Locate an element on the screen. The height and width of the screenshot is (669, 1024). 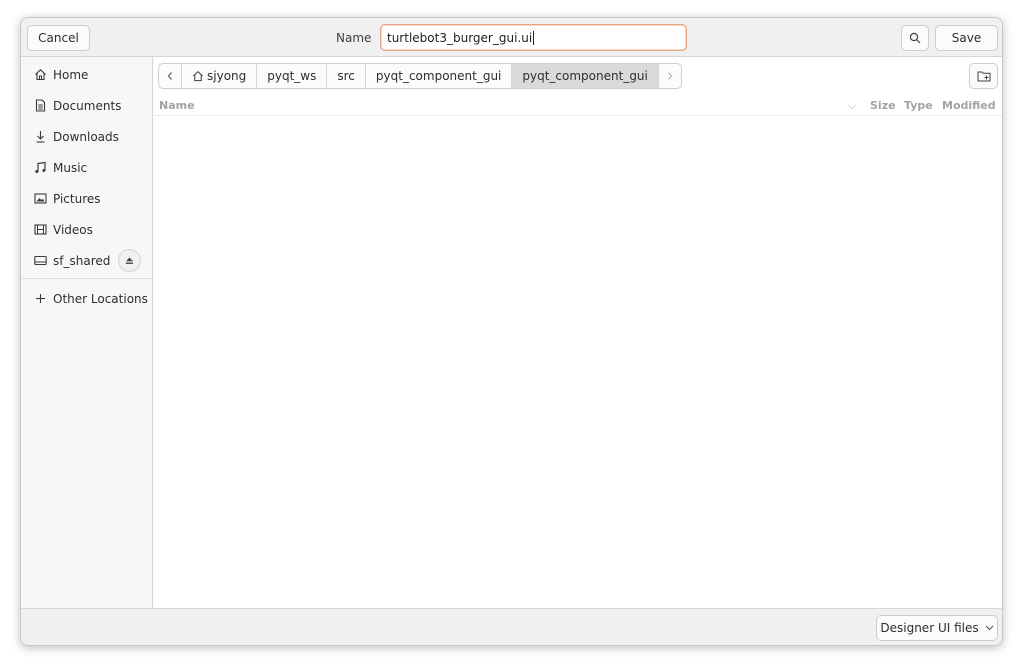
eject-icon is located at coordinates (129, 260).